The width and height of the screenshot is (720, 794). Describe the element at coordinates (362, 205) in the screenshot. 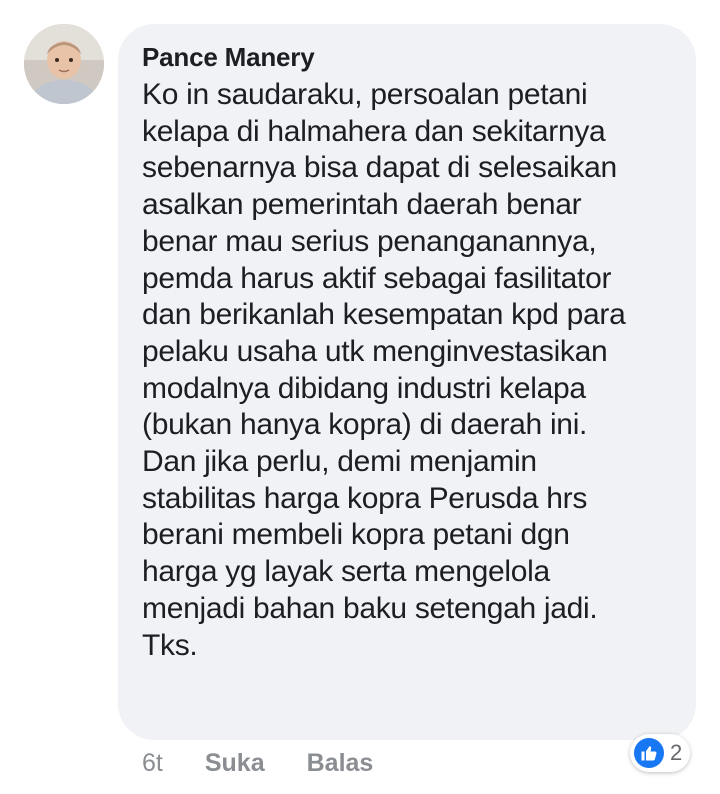

I see `comment-line: asalkan pemerintah daerah benar` at that location.